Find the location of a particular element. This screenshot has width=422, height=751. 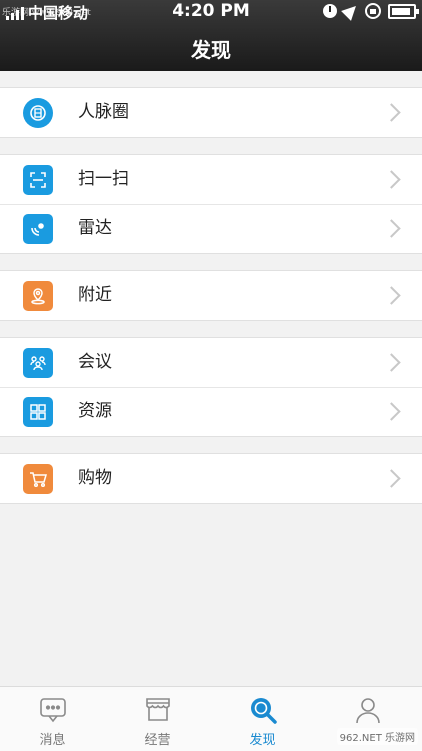

rotation-lock-icon is located at coordinates (373, 11).